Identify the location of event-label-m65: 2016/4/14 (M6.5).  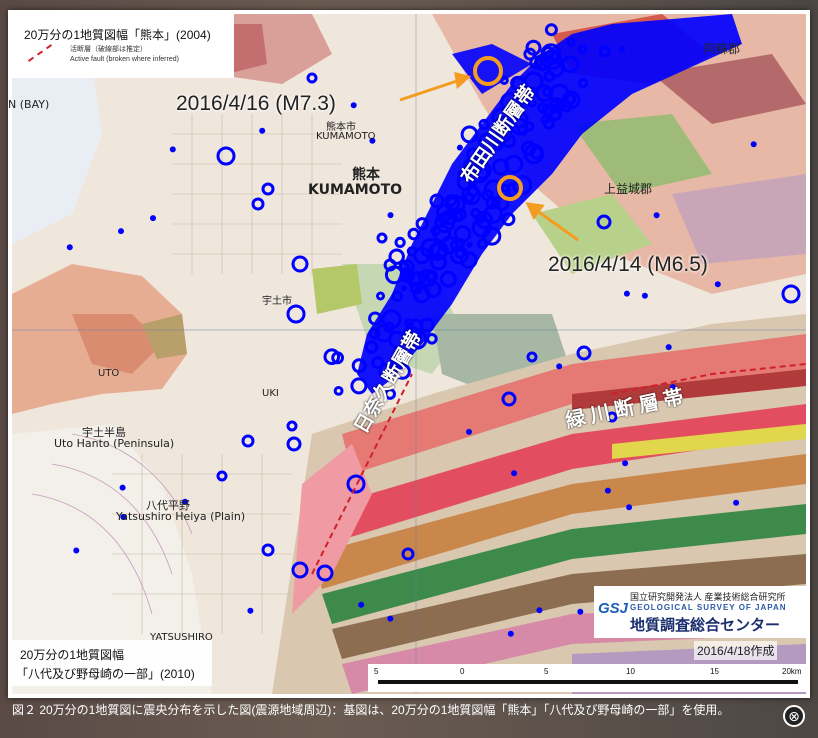
(628, 264).